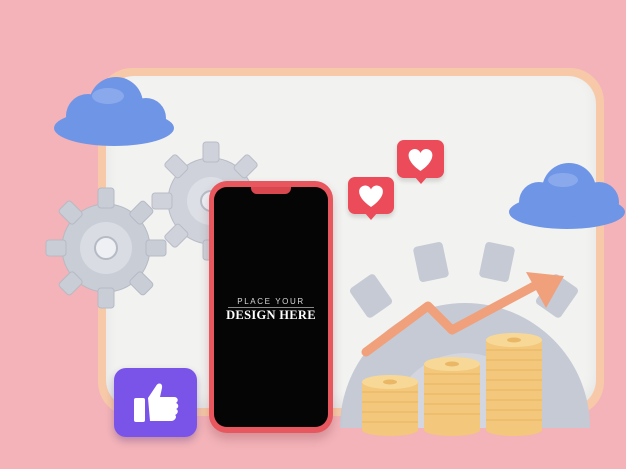 The width and height of the screenshot is (626, 469). What do you see at coordinates (271, 301) in the screenshot?
I see `placeholder-line-1: PLACE YOUR` at bounding box center [271, 301].